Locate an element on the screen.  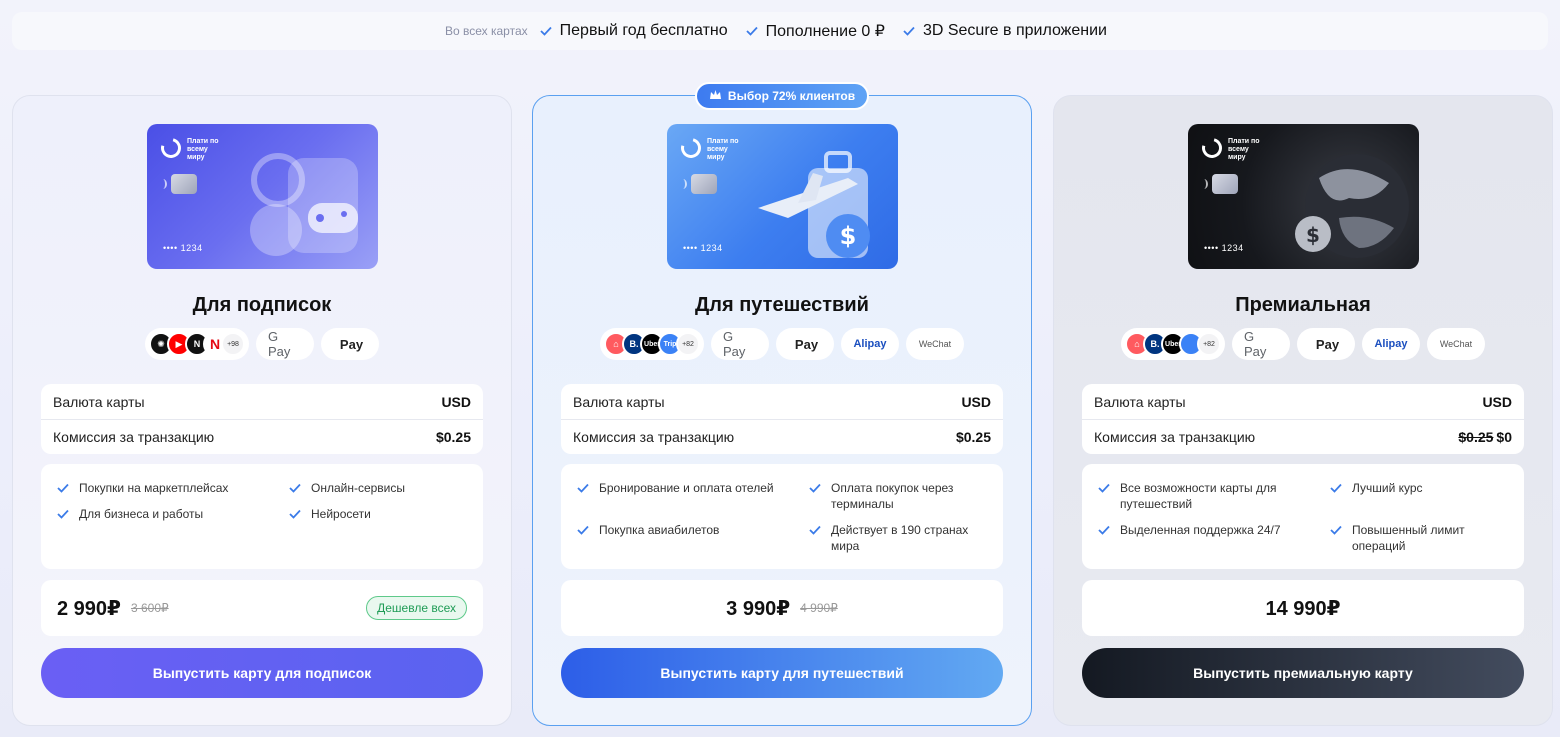
feature-item: Онлайн-сервисы is located at coordinates (378, 488).